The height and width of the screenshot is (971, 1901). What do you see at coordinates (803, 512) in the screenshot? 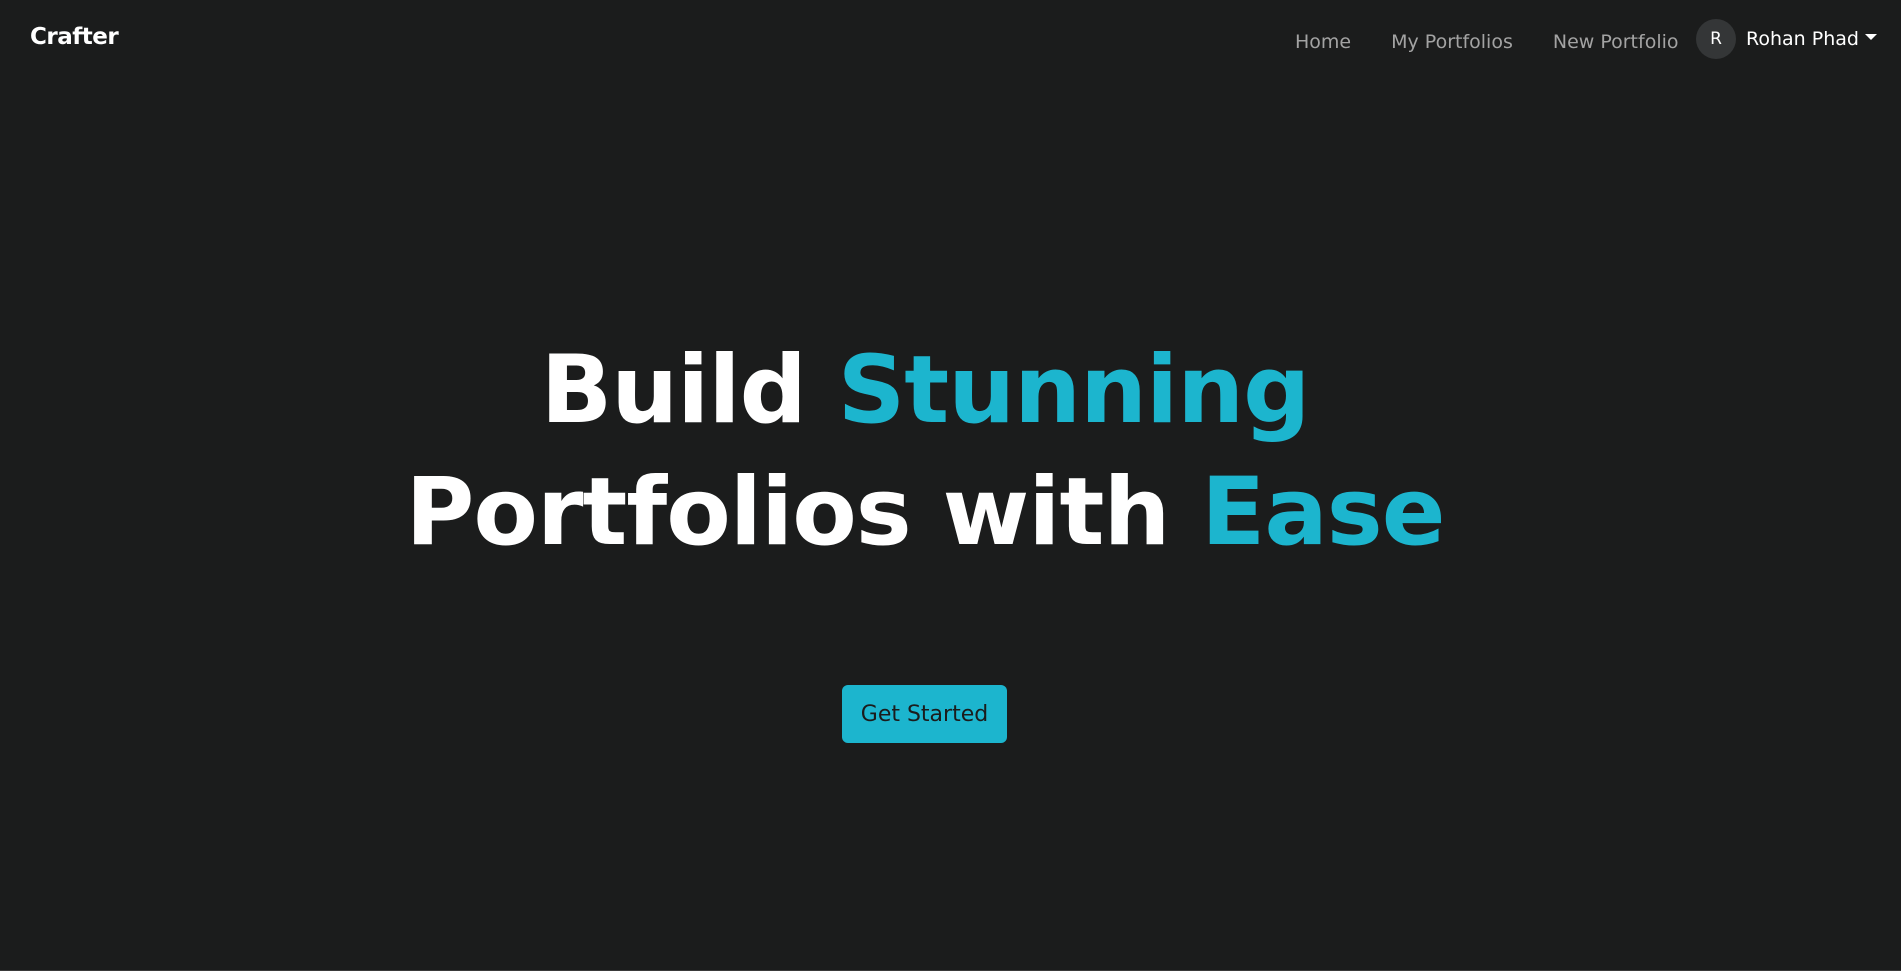
I see `hero-title-line2-plain: Portfolios with` at bounding box center [803, 512].